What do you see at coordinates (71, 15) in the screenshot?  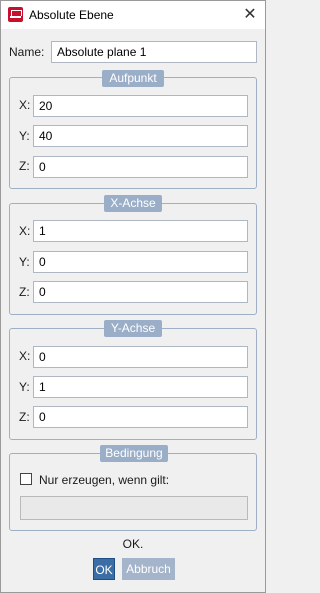 I see `window-title: Absolute Ebene` at bounding box center [71, 15].